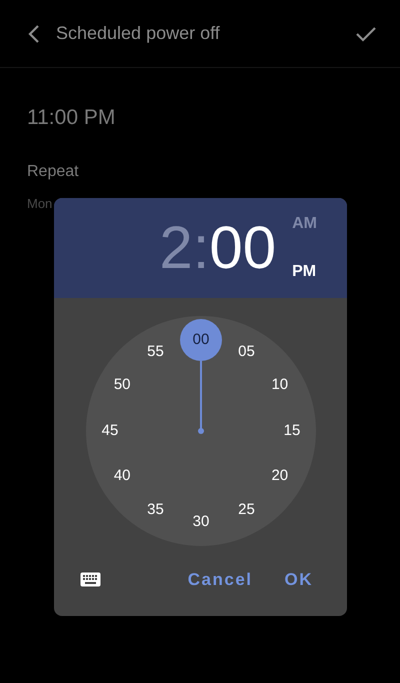  What do you see at coordinates (292, 431) in the screenshot?
I see `dial-number: 15` at bounding box center [292, 431].